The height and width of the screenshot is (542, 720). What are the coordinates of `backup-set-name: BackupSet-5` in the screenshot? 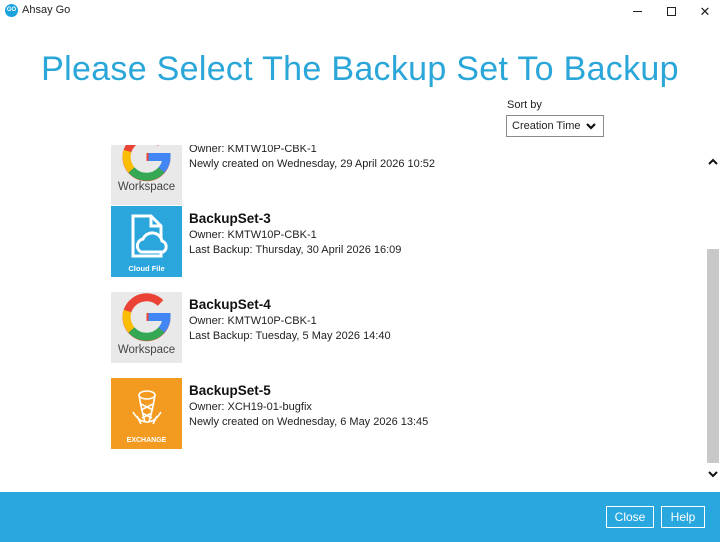 It's located at (230, 390).